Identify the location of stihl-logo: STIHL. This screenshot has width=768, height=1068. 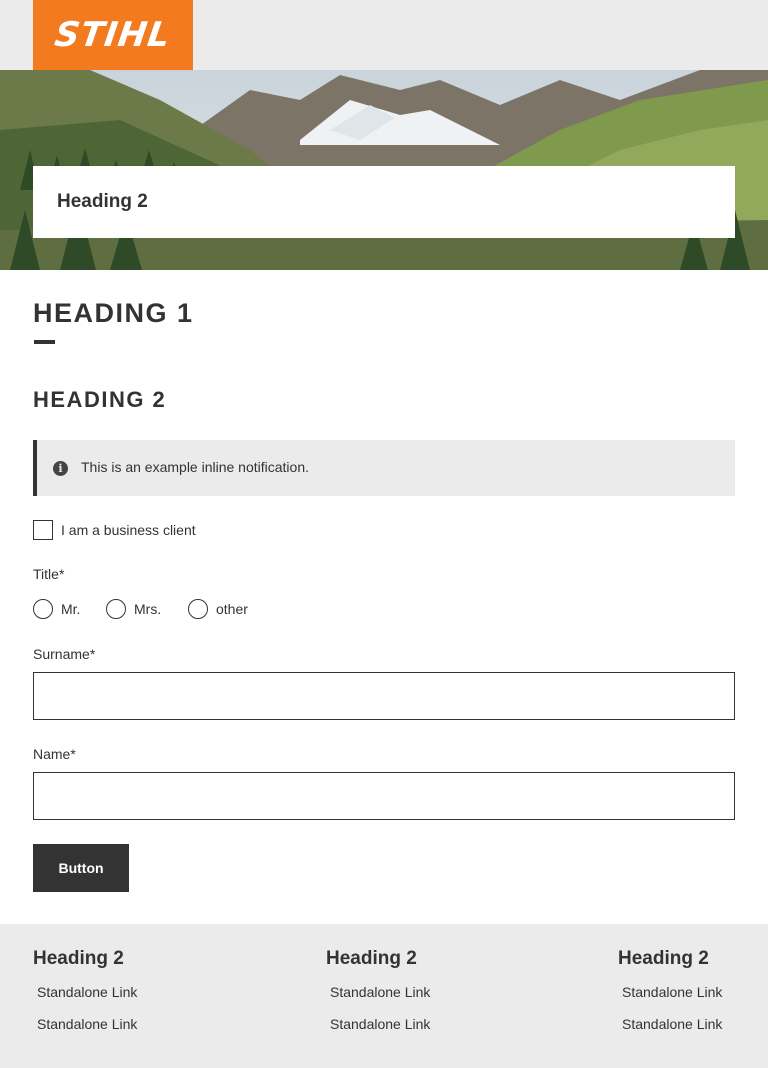
(113, 35).